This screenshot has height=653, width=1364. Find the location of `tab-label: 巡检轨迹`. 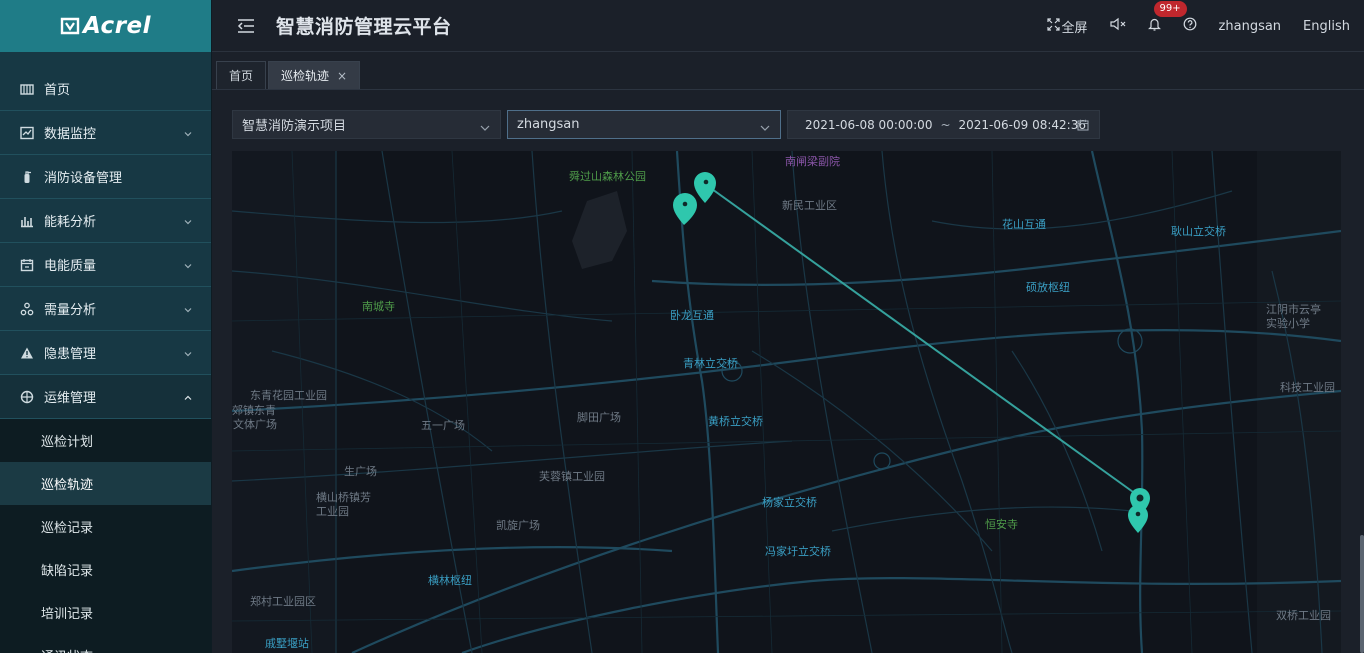

tab-label: 巡检轨迹 is located at coordinates (305, 76).